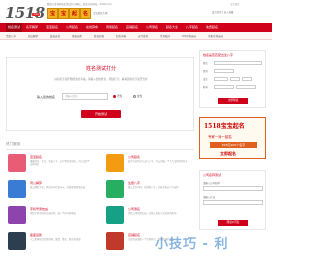 This screenshot has height=263, width=320. What do you see at coordinates (134, 209) in the screenshot?
I see `service-name: 公司测名` at bounding box center [134, 209].